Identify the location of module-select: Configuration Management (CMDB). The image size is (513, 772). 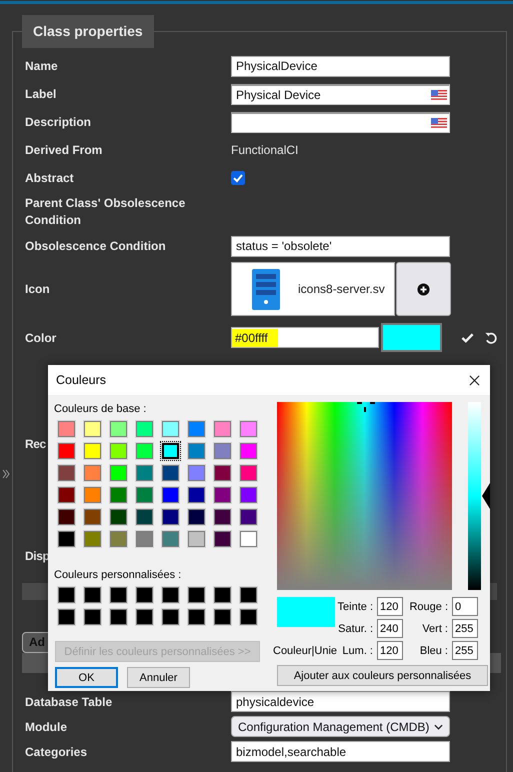
(340, 726).